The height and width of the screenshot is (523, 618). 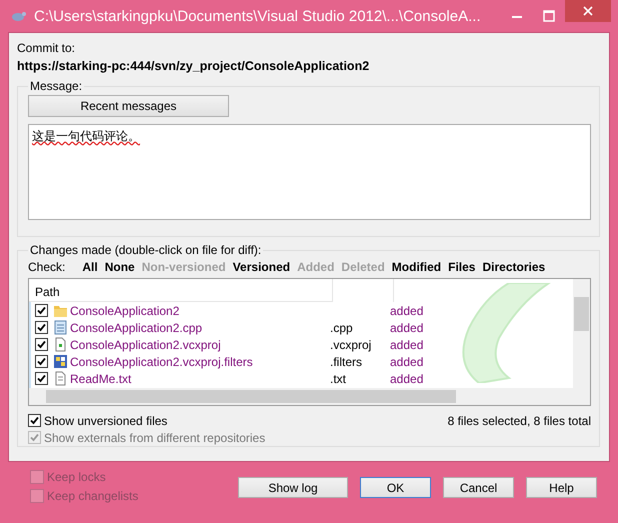 What do you see at coordinates (181, 290) in the screenshot?
I see `column-header: Path` at bounding box center [181, 290].